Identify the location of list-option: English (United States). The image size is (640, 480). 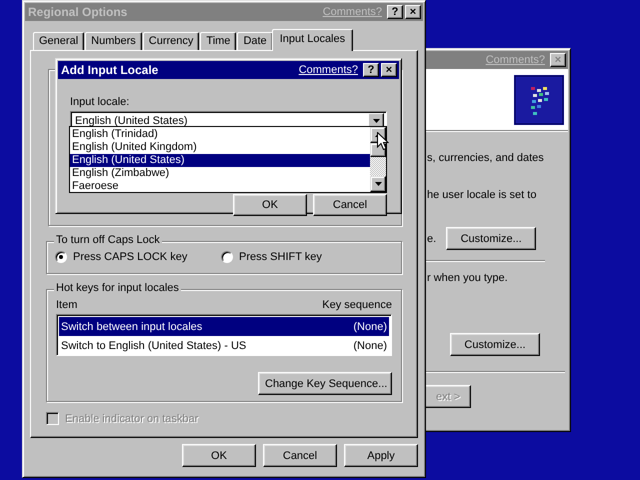
(220, 160).